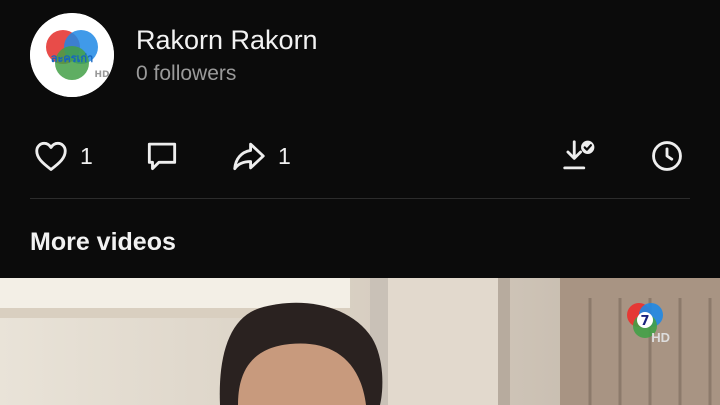 The image size is (720, 405). Describe the element at coordinates (360, 198) in the screenshot. I see `divider` at that location.